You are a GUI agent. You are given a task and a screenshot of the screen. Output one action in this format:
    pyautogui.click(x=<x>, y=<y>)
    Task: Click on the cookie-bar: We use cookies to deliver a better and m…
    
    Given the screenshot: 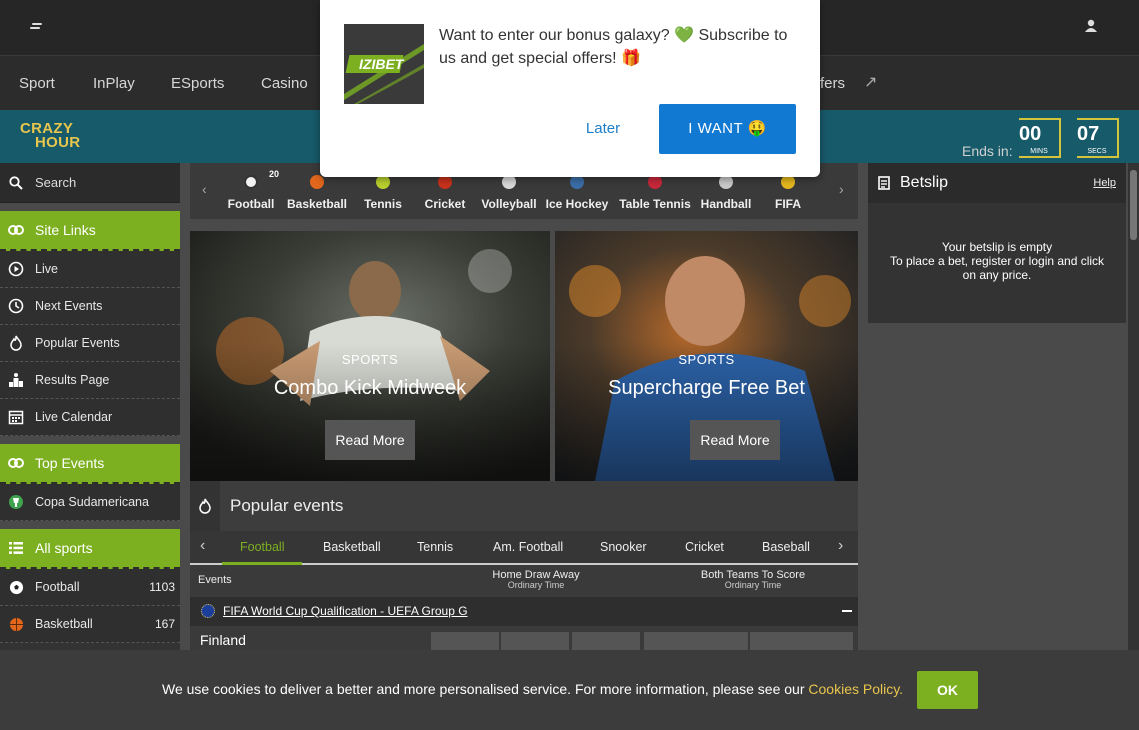 What is the action you would take?
    pyautogui.click(x=569, y=690)
    